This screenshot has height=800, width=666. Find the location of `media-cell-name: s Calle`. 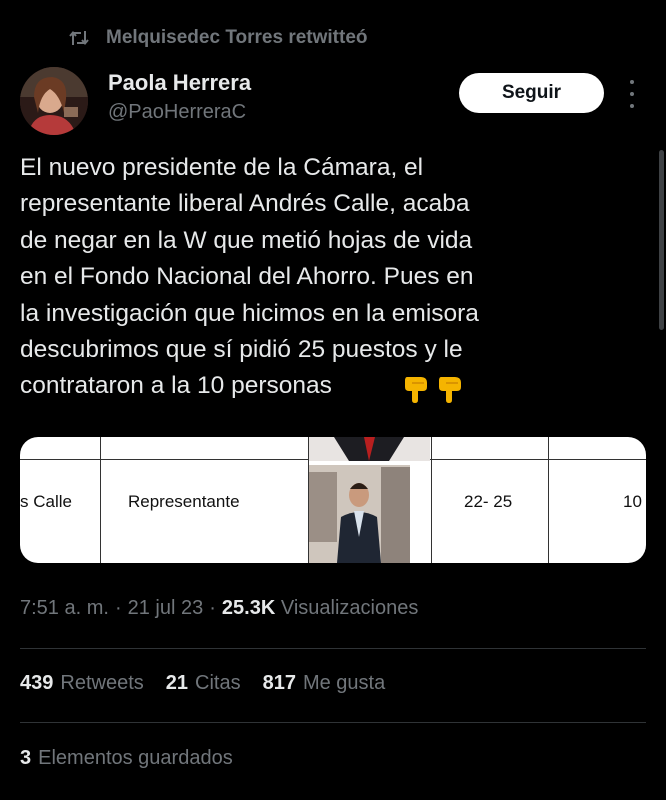

media-cell-name: s Calle is located at coordinates (46, 501).